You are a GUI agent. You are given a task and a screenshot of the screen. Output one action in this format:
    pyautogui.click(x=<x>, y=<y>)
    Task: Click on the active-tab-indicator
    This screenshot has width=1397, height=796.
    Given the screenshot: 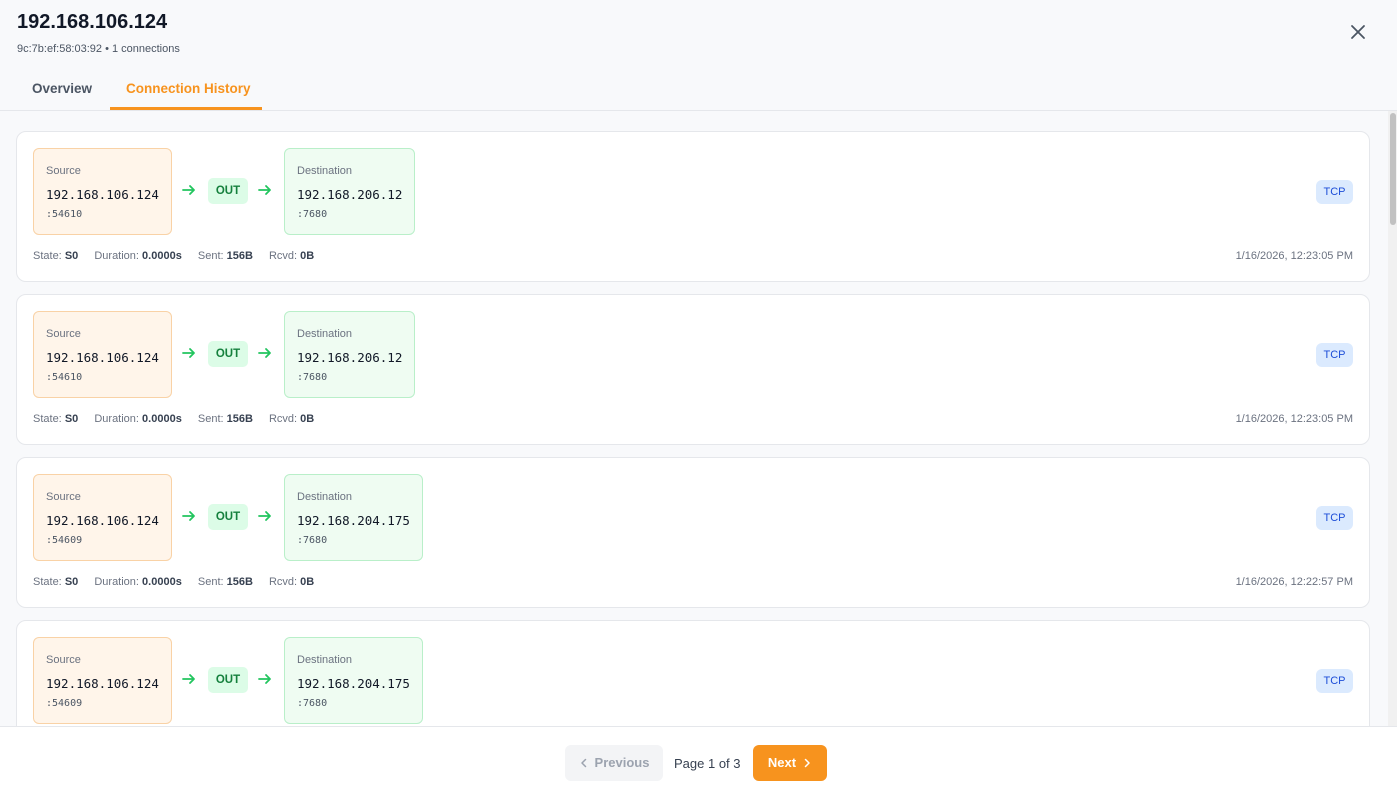 What is the action you would take?
    pyautogui.click(x=186, y=108)
    